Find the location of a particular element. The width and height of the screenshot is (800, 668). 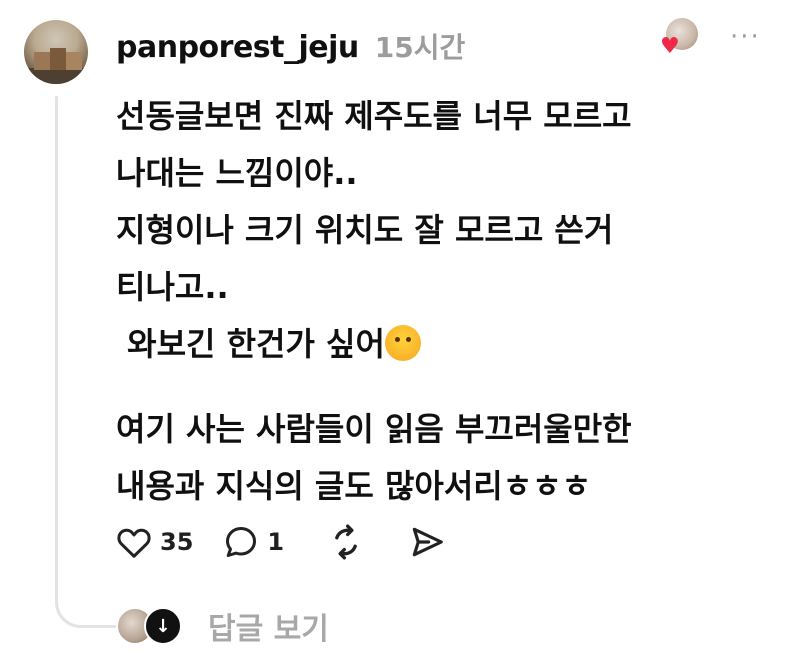

post-line: 와보긴 한건가 싶어 is located at coordinates (250, 344).